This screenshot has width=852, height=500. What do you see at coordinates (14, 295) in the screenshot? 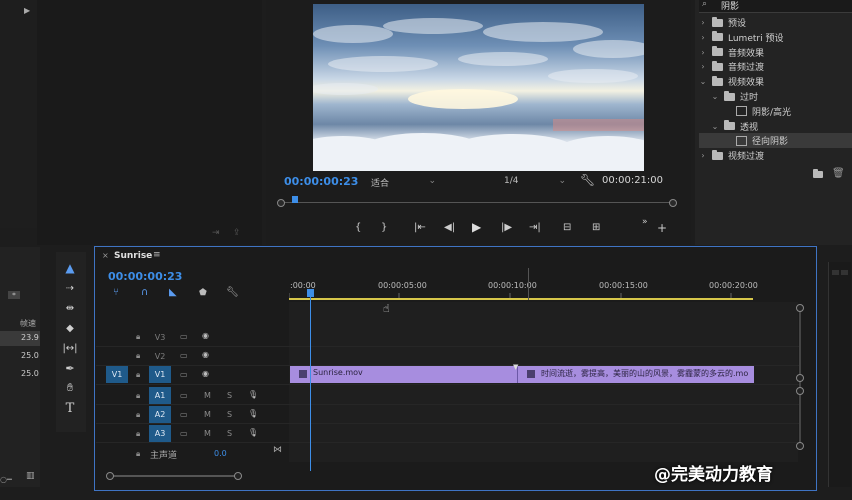
I see `list-view-icon: ⌗` at bounding box center [14, 295].